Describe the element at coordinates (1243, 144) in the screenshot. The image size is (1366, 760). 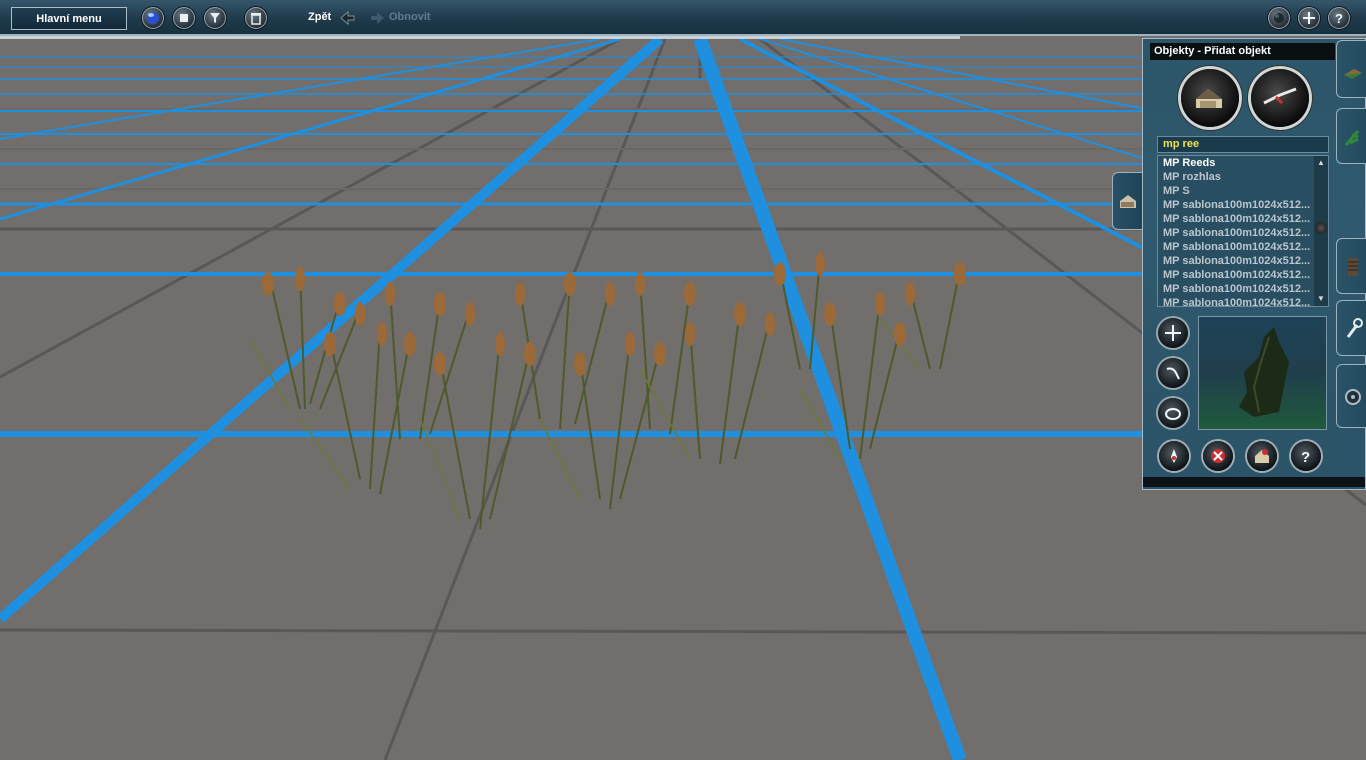
I see `search-filter-input: mp ree` at that location.